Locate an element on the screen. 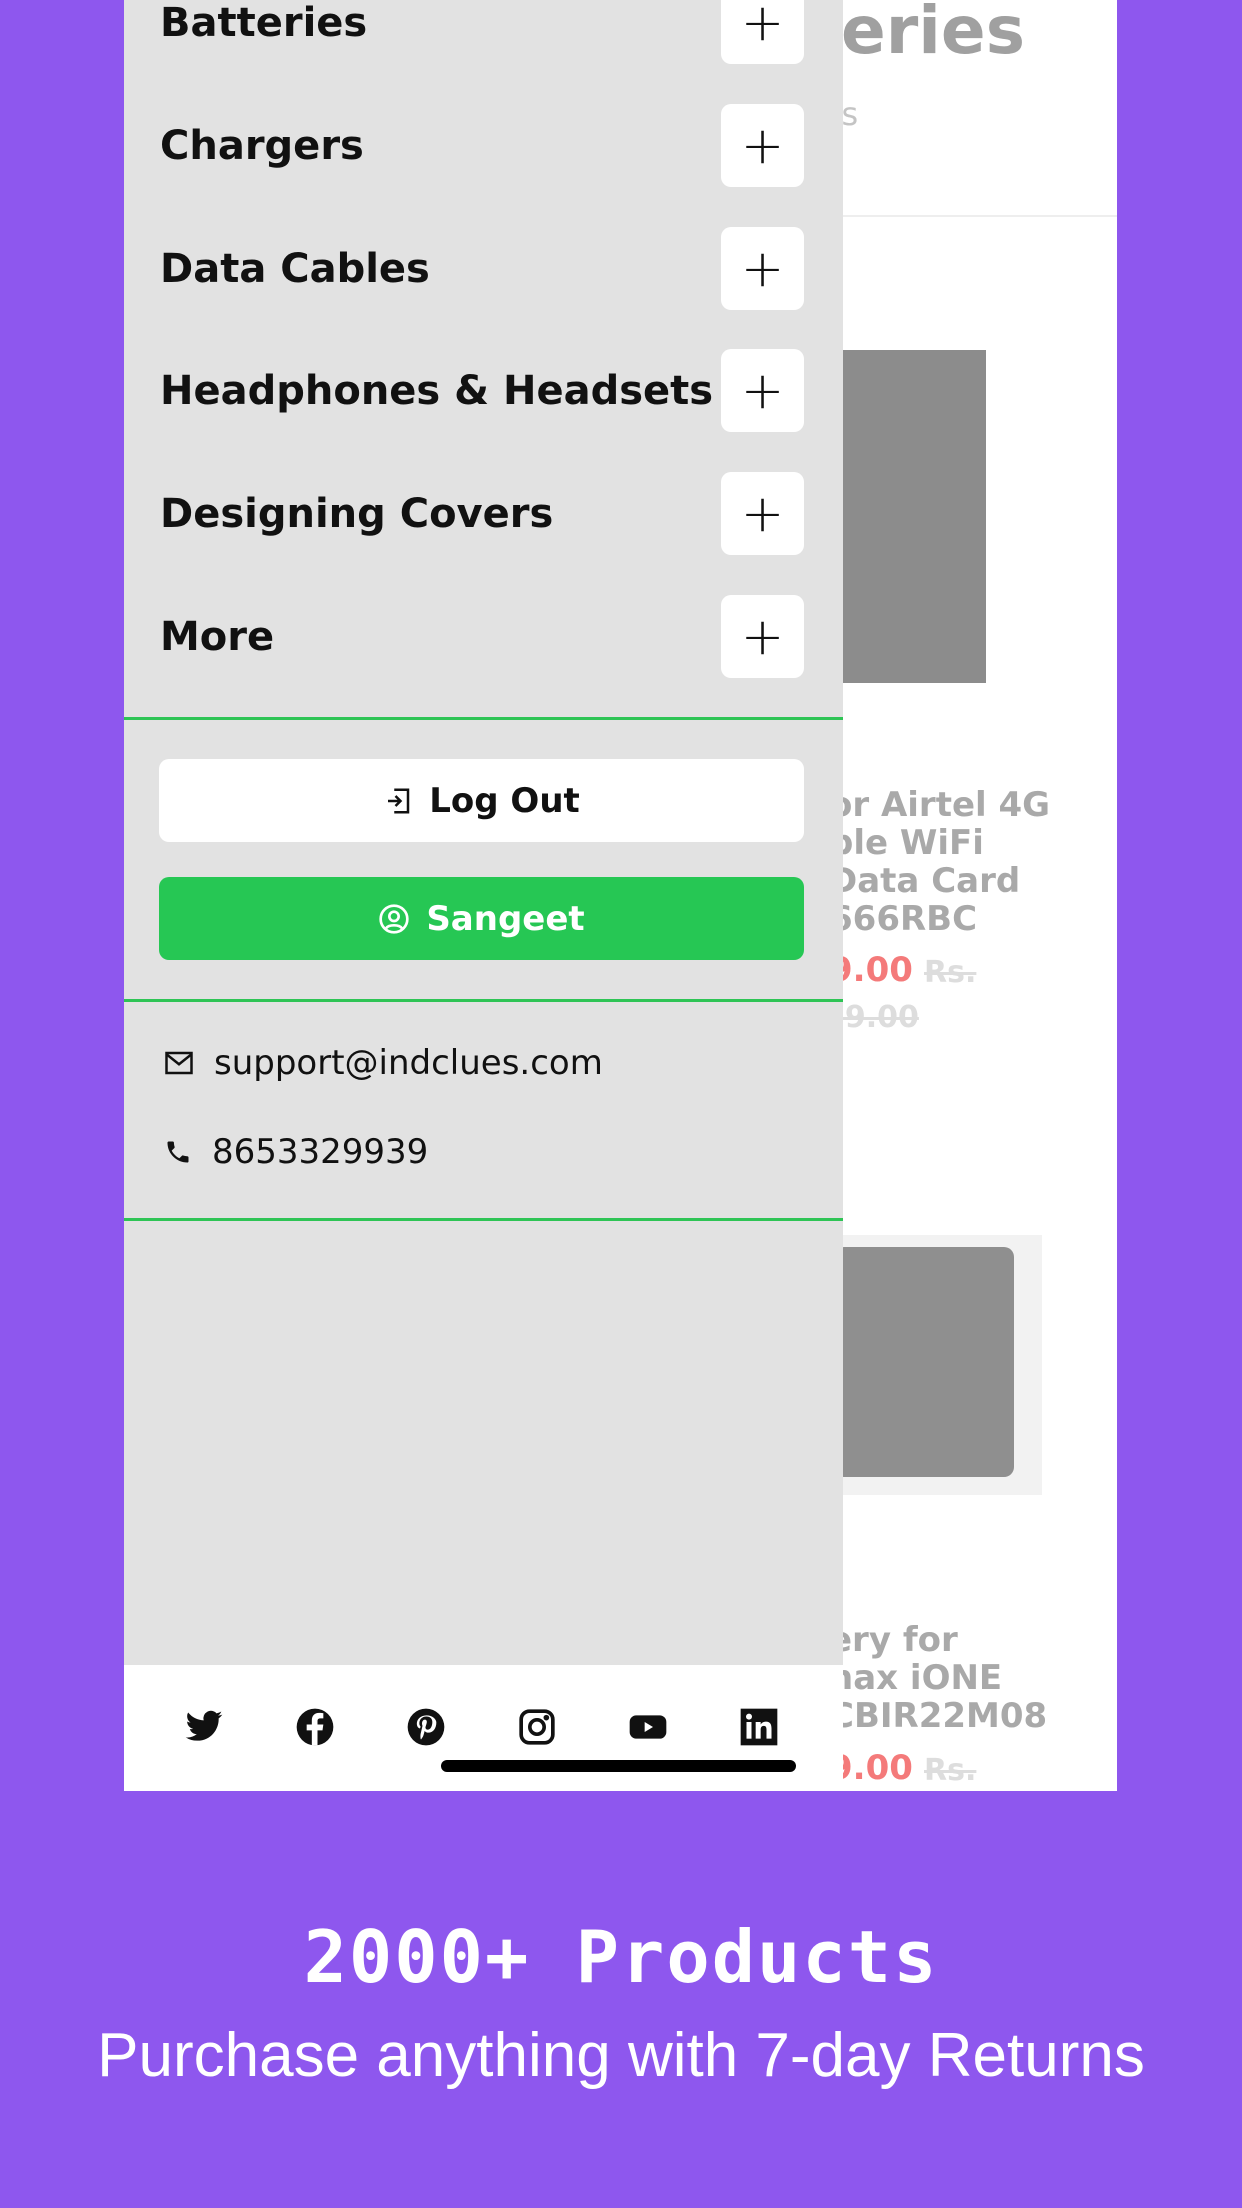 The image size is (1242, 2208). email-text: support@indclues.com is located at coordinates (408, 1063).